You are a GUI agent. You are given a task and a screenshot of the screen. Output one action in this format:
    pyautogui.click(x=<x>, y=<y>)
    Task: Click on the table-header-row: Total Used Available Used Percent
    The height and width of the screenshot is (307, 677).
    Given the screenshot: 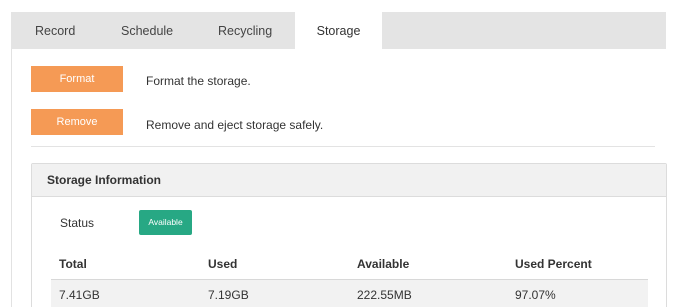 What is the action you would take?
    pyautogui.click(x=349, y=264)
    